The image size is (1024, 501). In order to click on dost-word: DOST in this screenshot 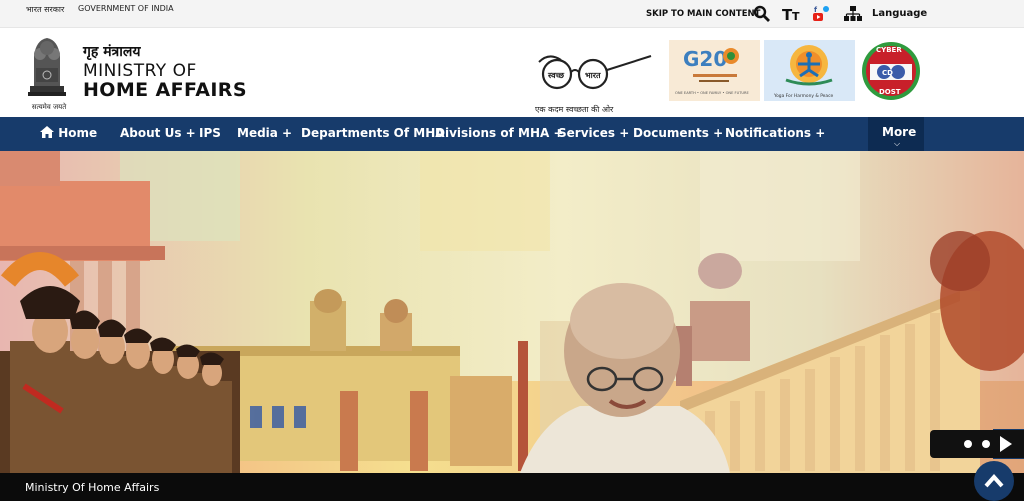, I will do `click(890, 92)`.